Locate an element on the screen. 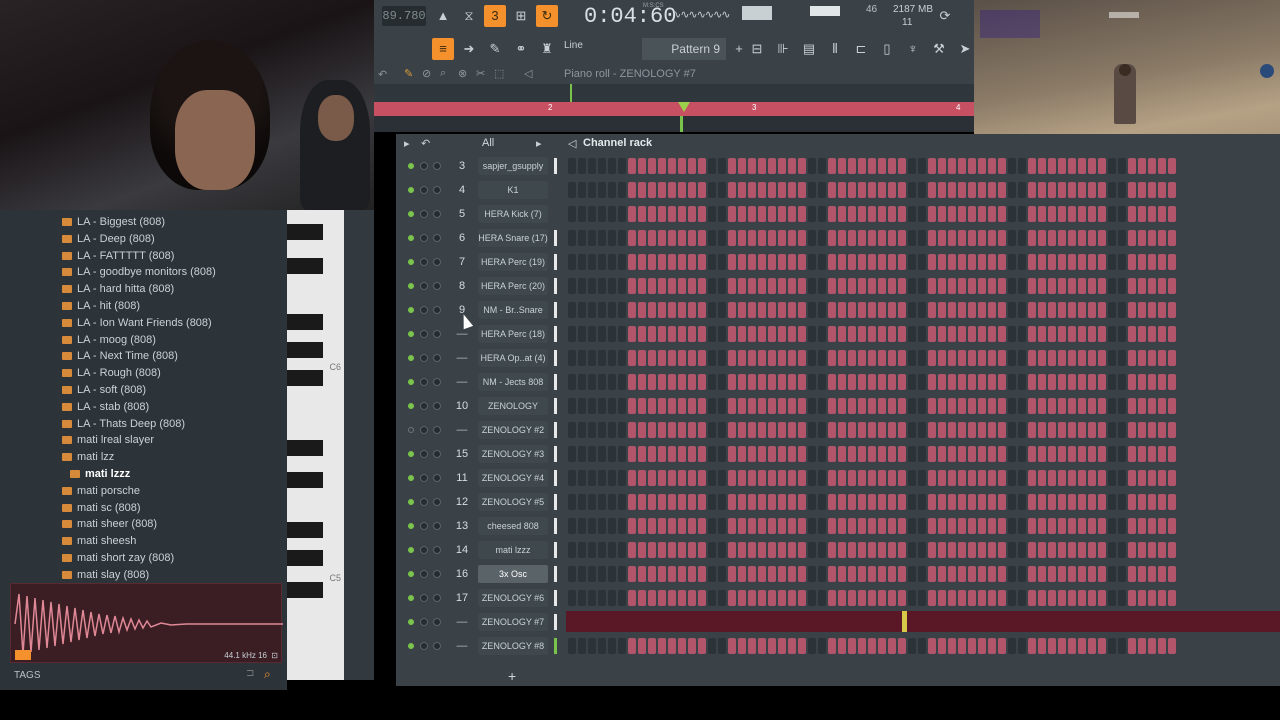 Image resolution: width=1280 pixels, height=720 pixels. browser-item: mati sheesh is located at coordinates (99, 541).